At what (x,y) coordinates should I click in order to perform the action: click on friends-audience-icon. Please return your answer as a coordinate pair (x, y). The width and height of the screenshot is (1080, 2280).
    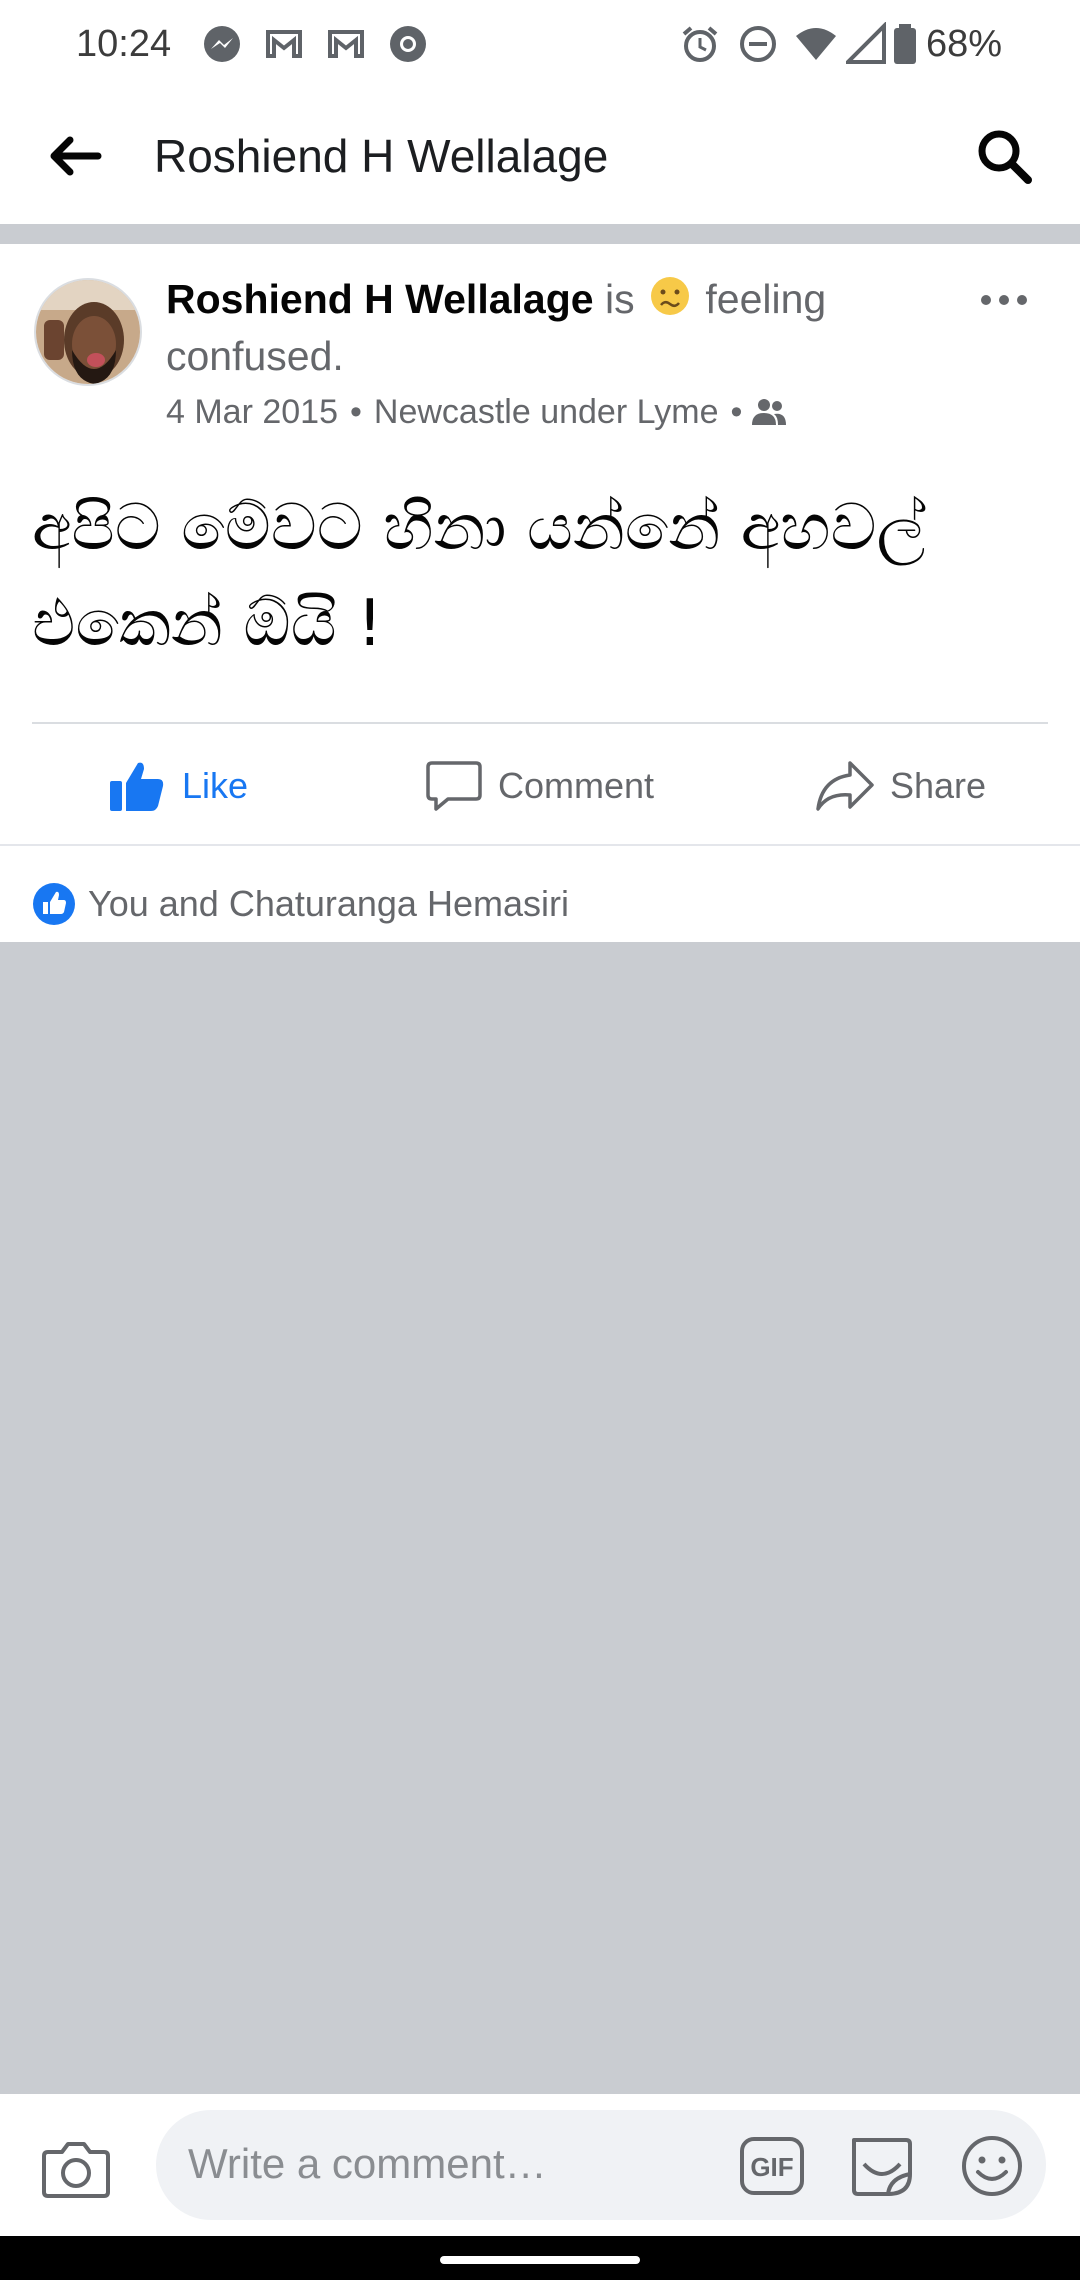
    Looking at the image, I should click on (769, 412).